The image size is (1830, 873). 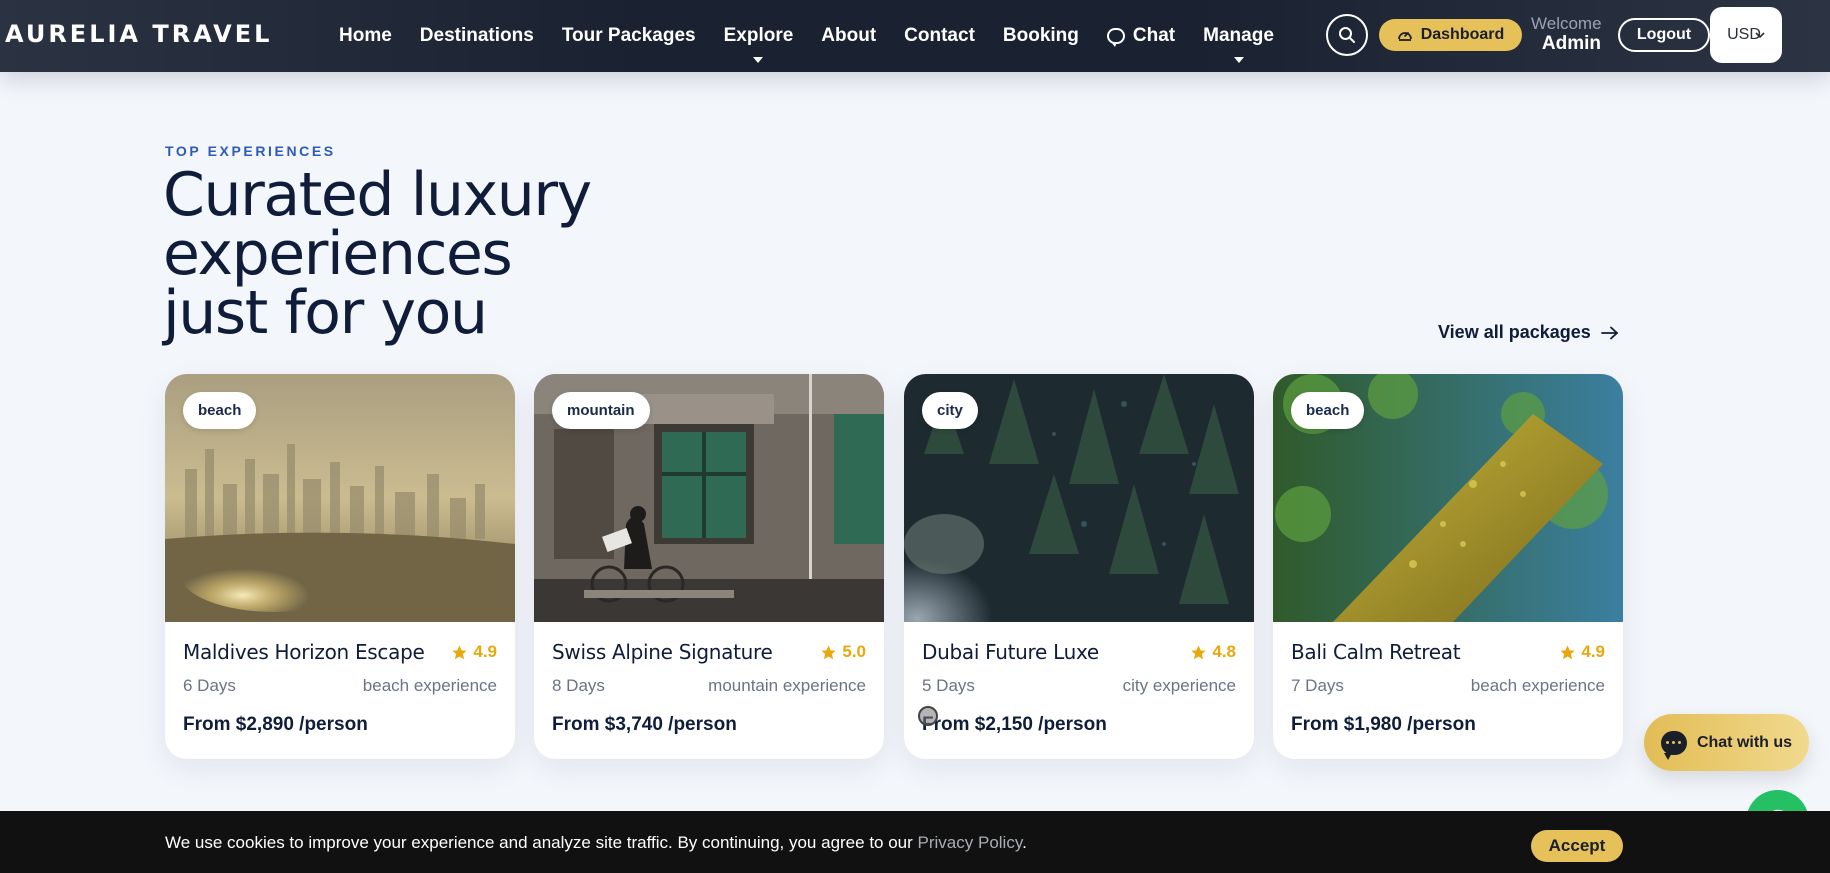 I want to click on search-icon, so click(x=1347, y=35).